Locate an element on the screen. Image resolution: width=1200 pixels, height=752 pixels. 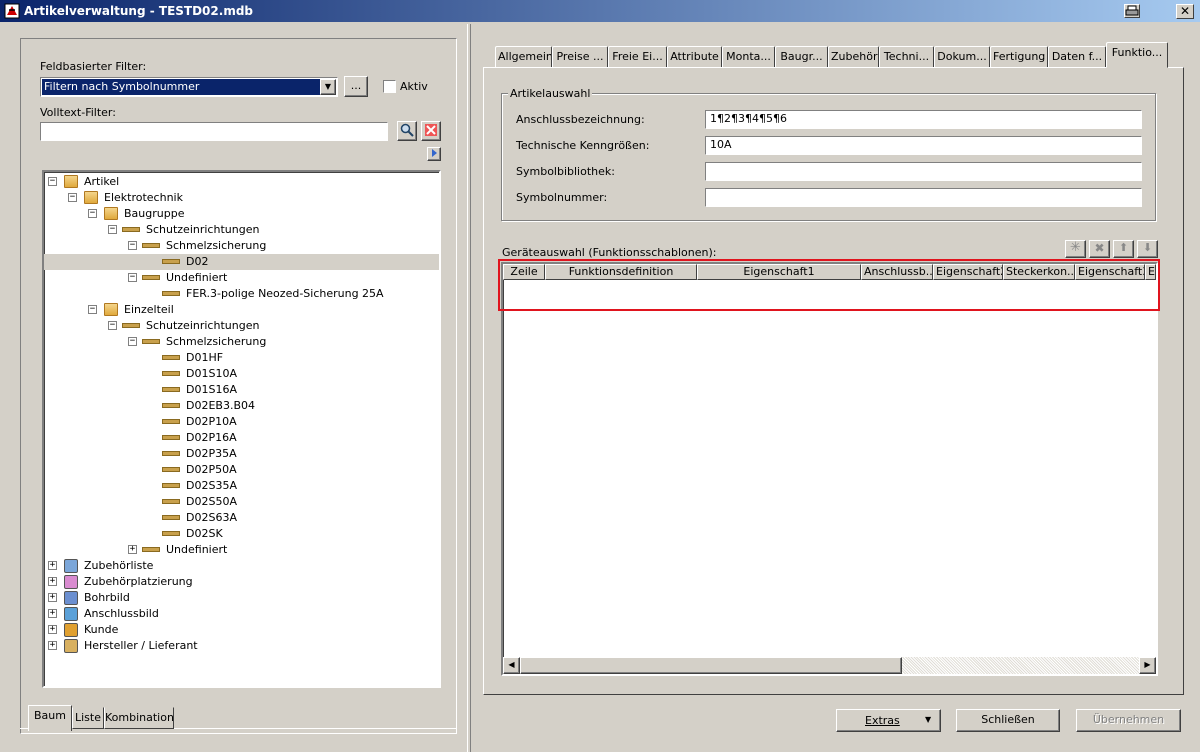
tree-item: − Artikel is located at coordinates (241, 182).